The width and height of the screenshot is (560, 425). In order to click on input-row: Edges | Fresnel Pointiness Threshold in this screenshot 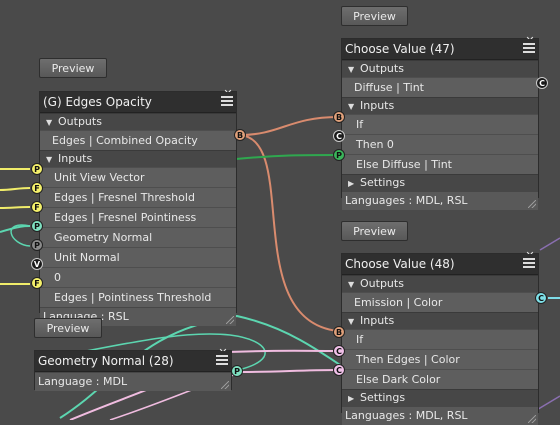, I will do `click(138, 225)`.